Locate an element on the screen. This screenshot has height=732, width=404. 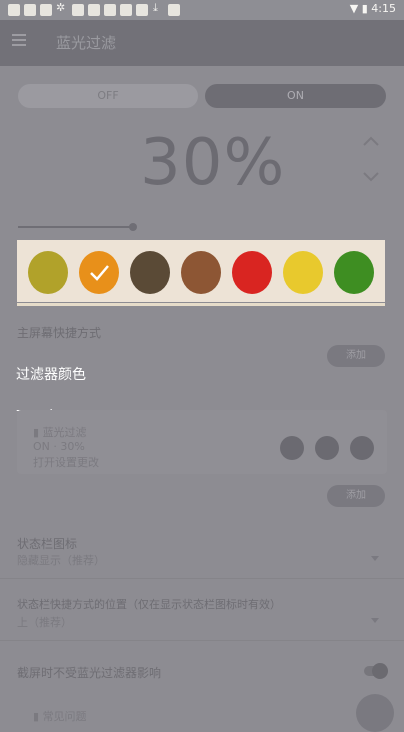
chevron-down-icon is located at coordinates (371, 177).